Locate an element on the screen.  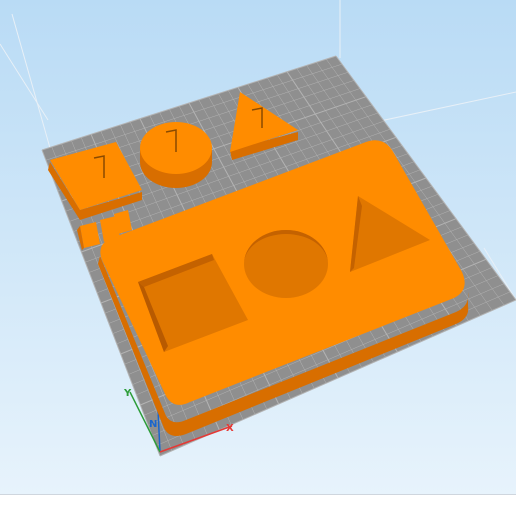
status-strip is located at coordinates (258, 505).